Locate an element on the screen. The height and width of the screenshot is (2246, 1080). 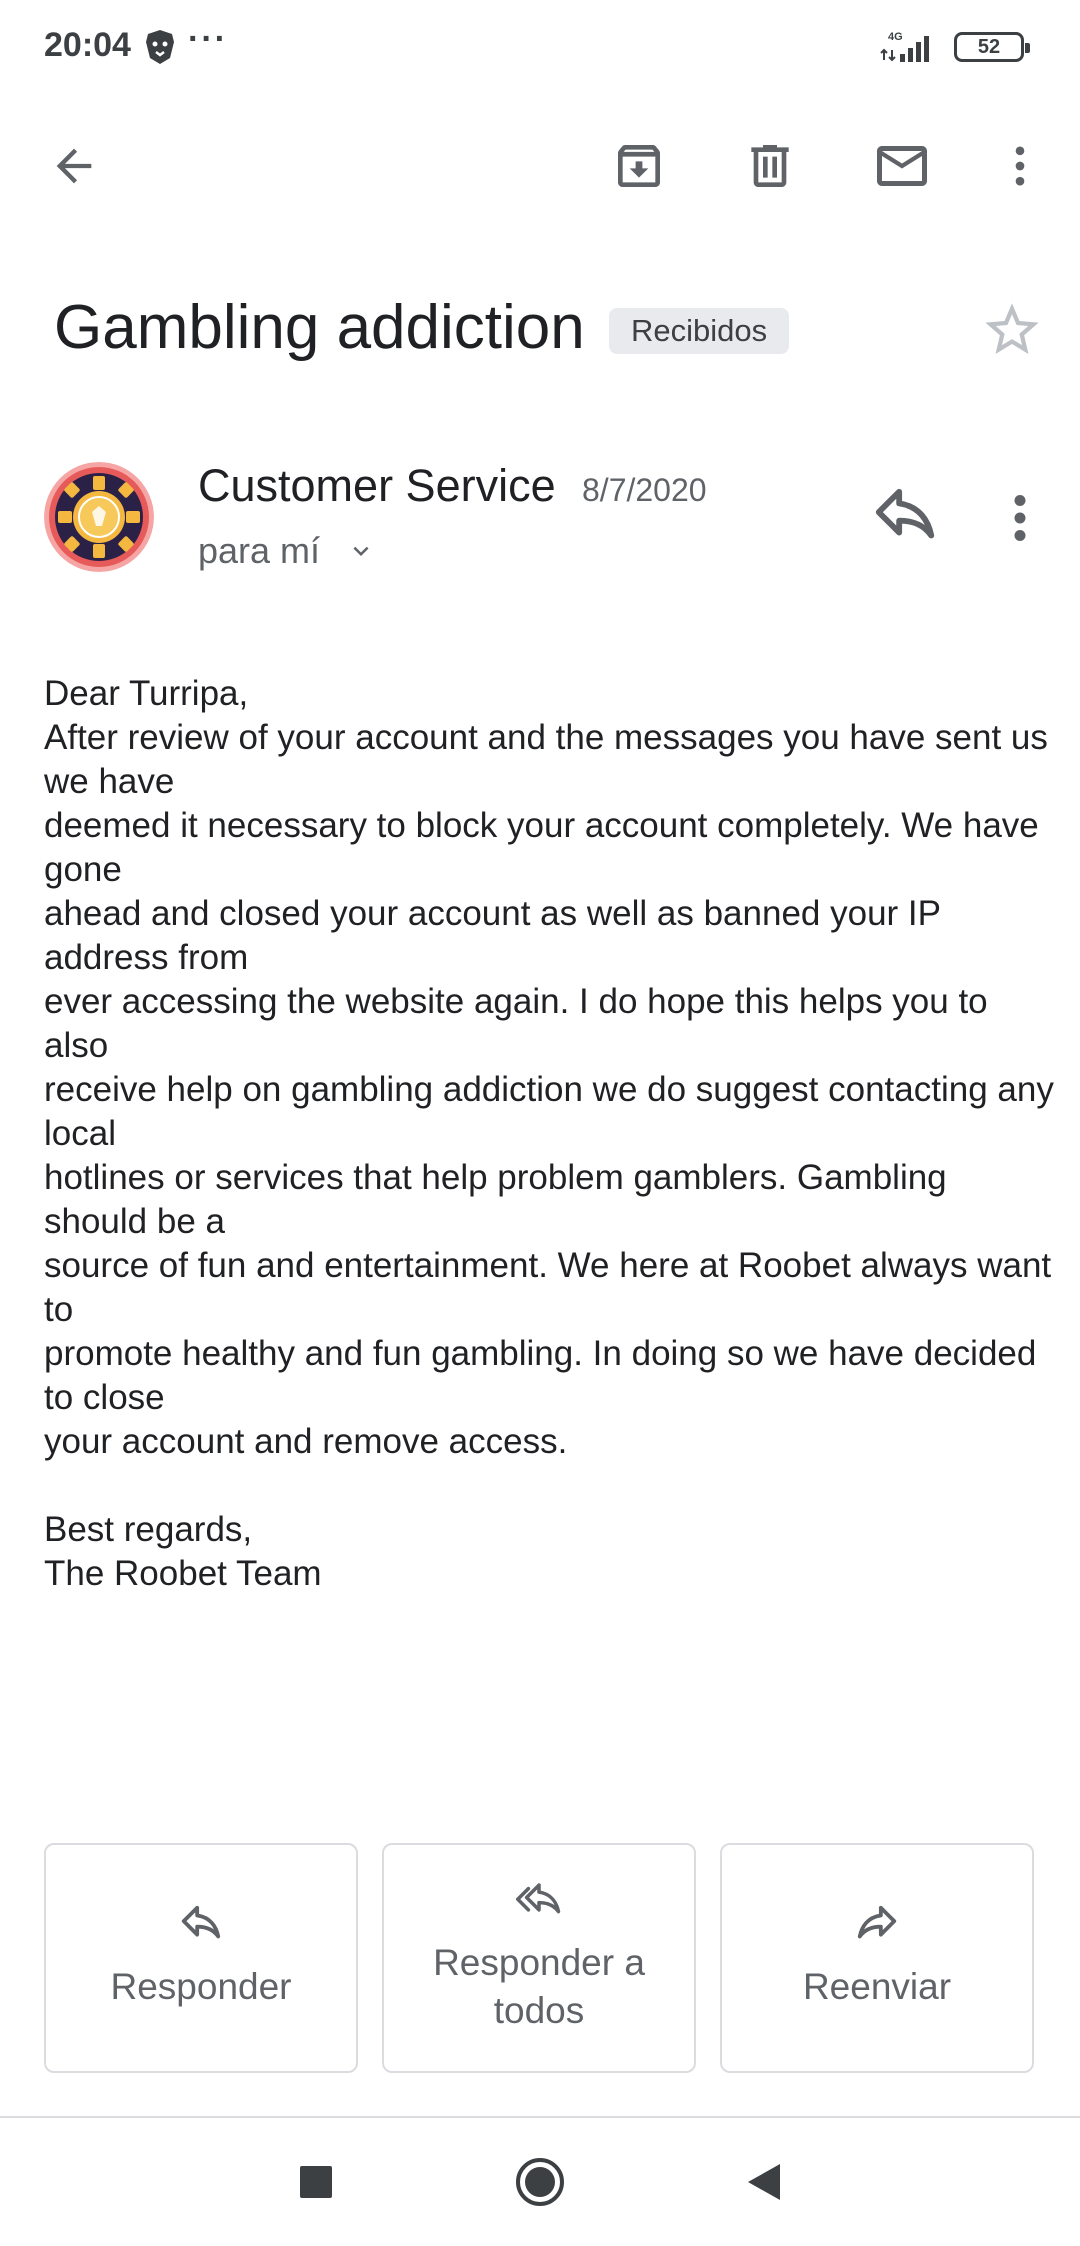
signoff-line: The Roobet Team is located at coordinates (183, 1573).